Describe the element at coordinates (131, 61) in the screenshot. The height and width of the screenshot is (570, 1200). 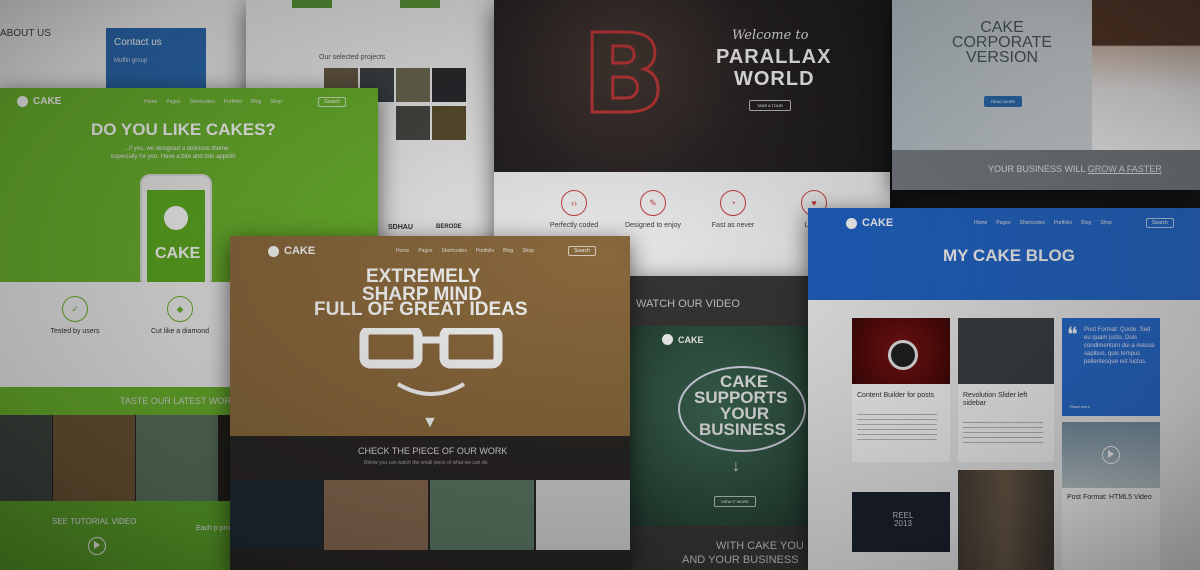
I see `contact-group: Muffin group` at that location.